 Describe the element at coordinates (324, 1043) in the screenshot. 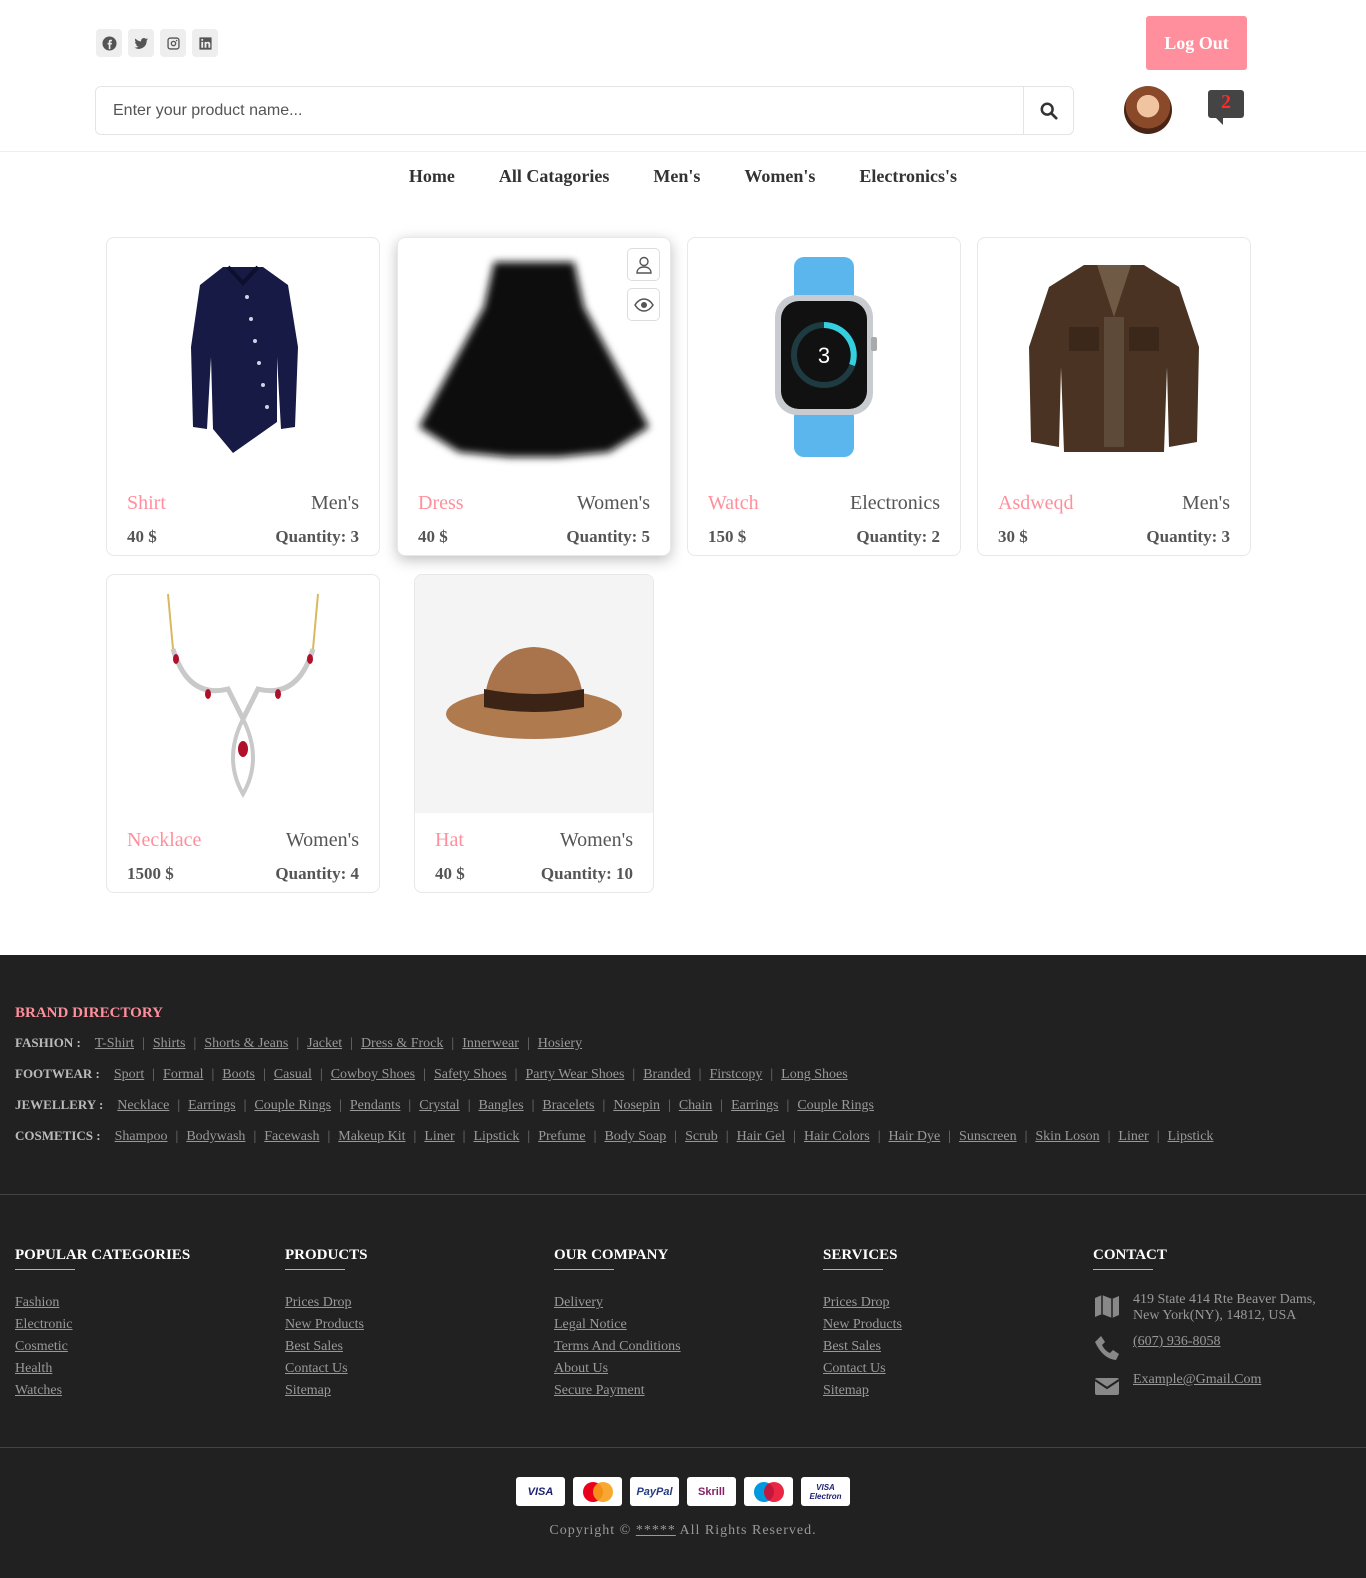

I see `brand-link: Jacket` at that location.